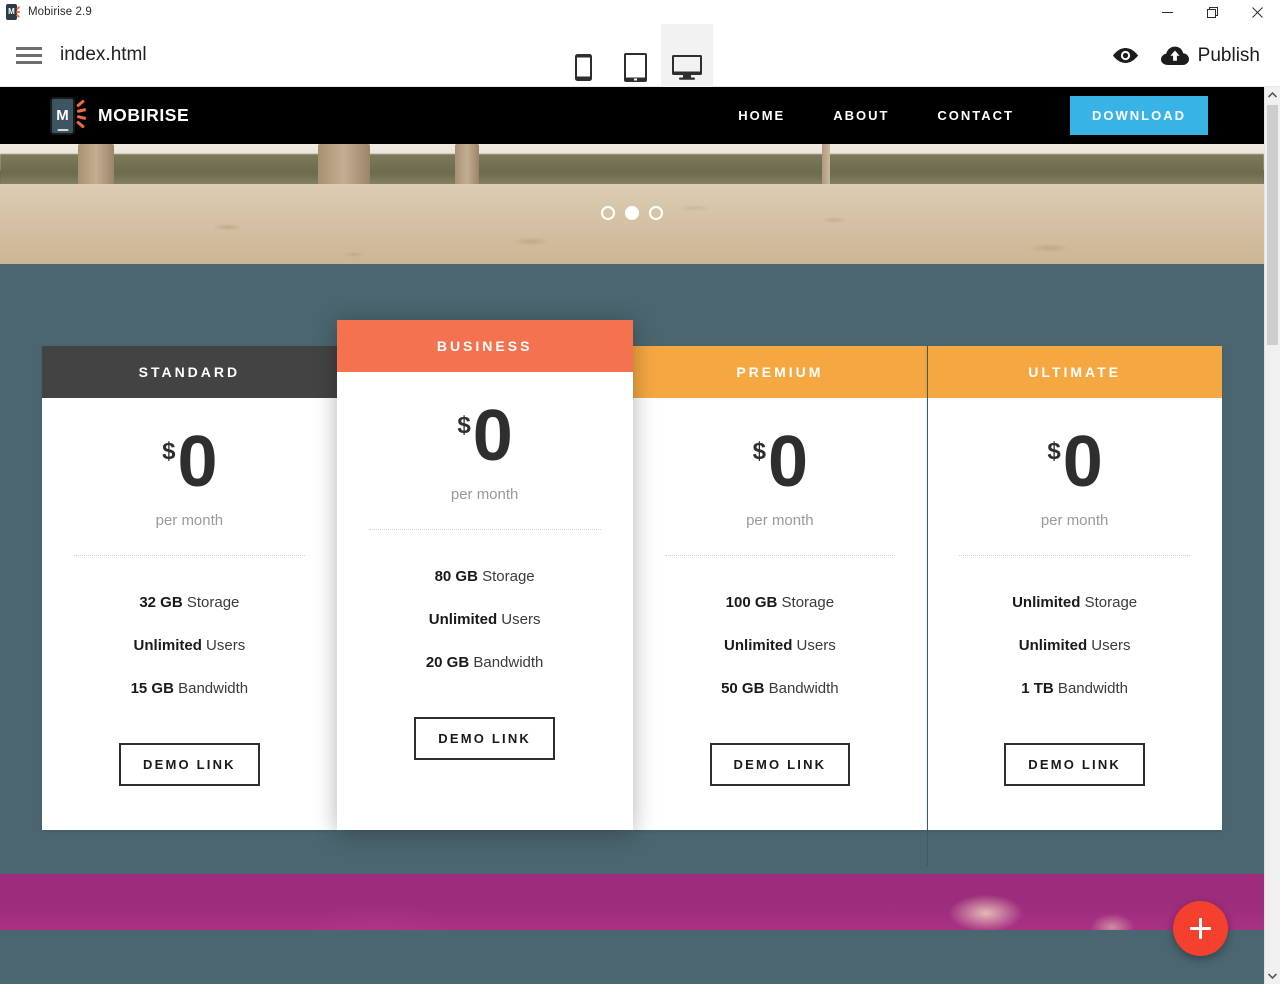  I want to click on device-mobile-button, so click(583, 55).